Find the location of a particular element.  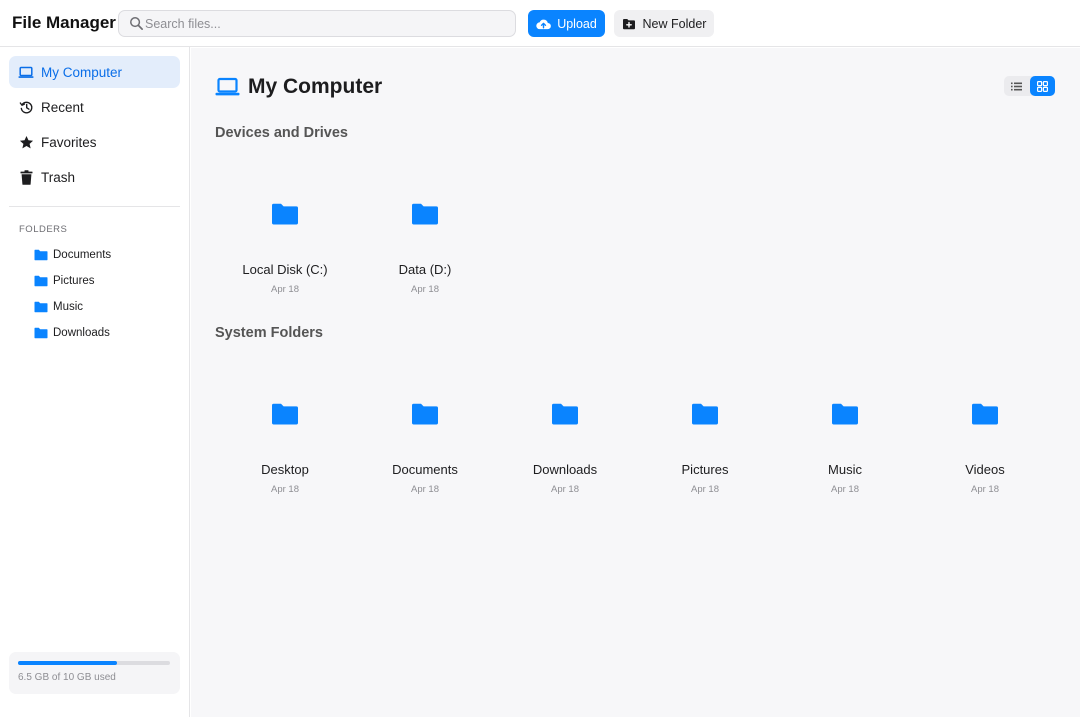

search-icon is located at coordinates (136, 23).